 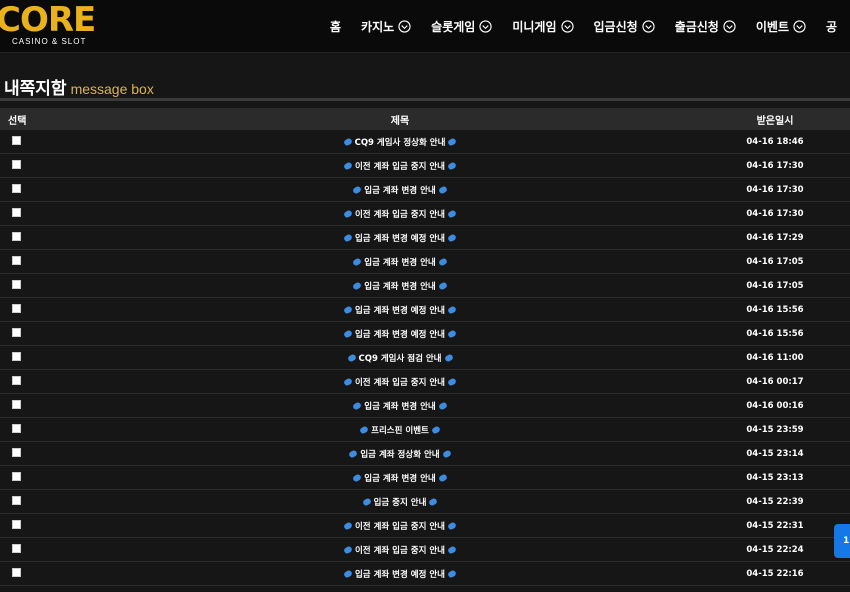 What do you see at coordinates (335, 26) in the screenshot?
I see `nav-item-0: 홈` at bounding box center [335, 26].